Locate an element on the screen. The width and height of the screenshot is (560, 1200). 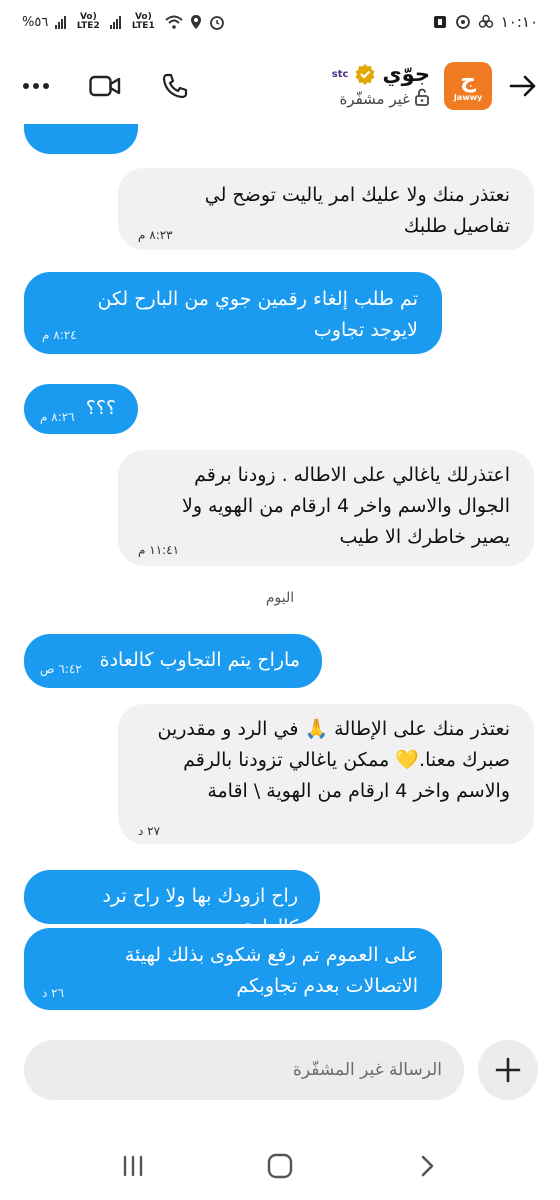
message-time: ٢٦ د is located at coordinates (53, 993).